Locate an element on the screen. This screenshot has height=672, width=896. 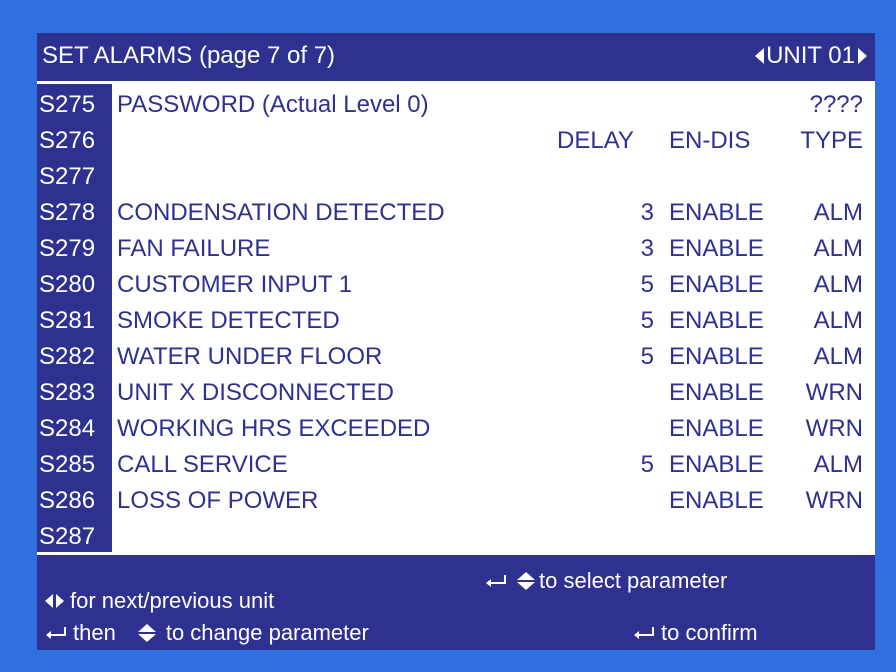
alarm-name: SMOKE DETECTED is located at coordinates (228, 320).